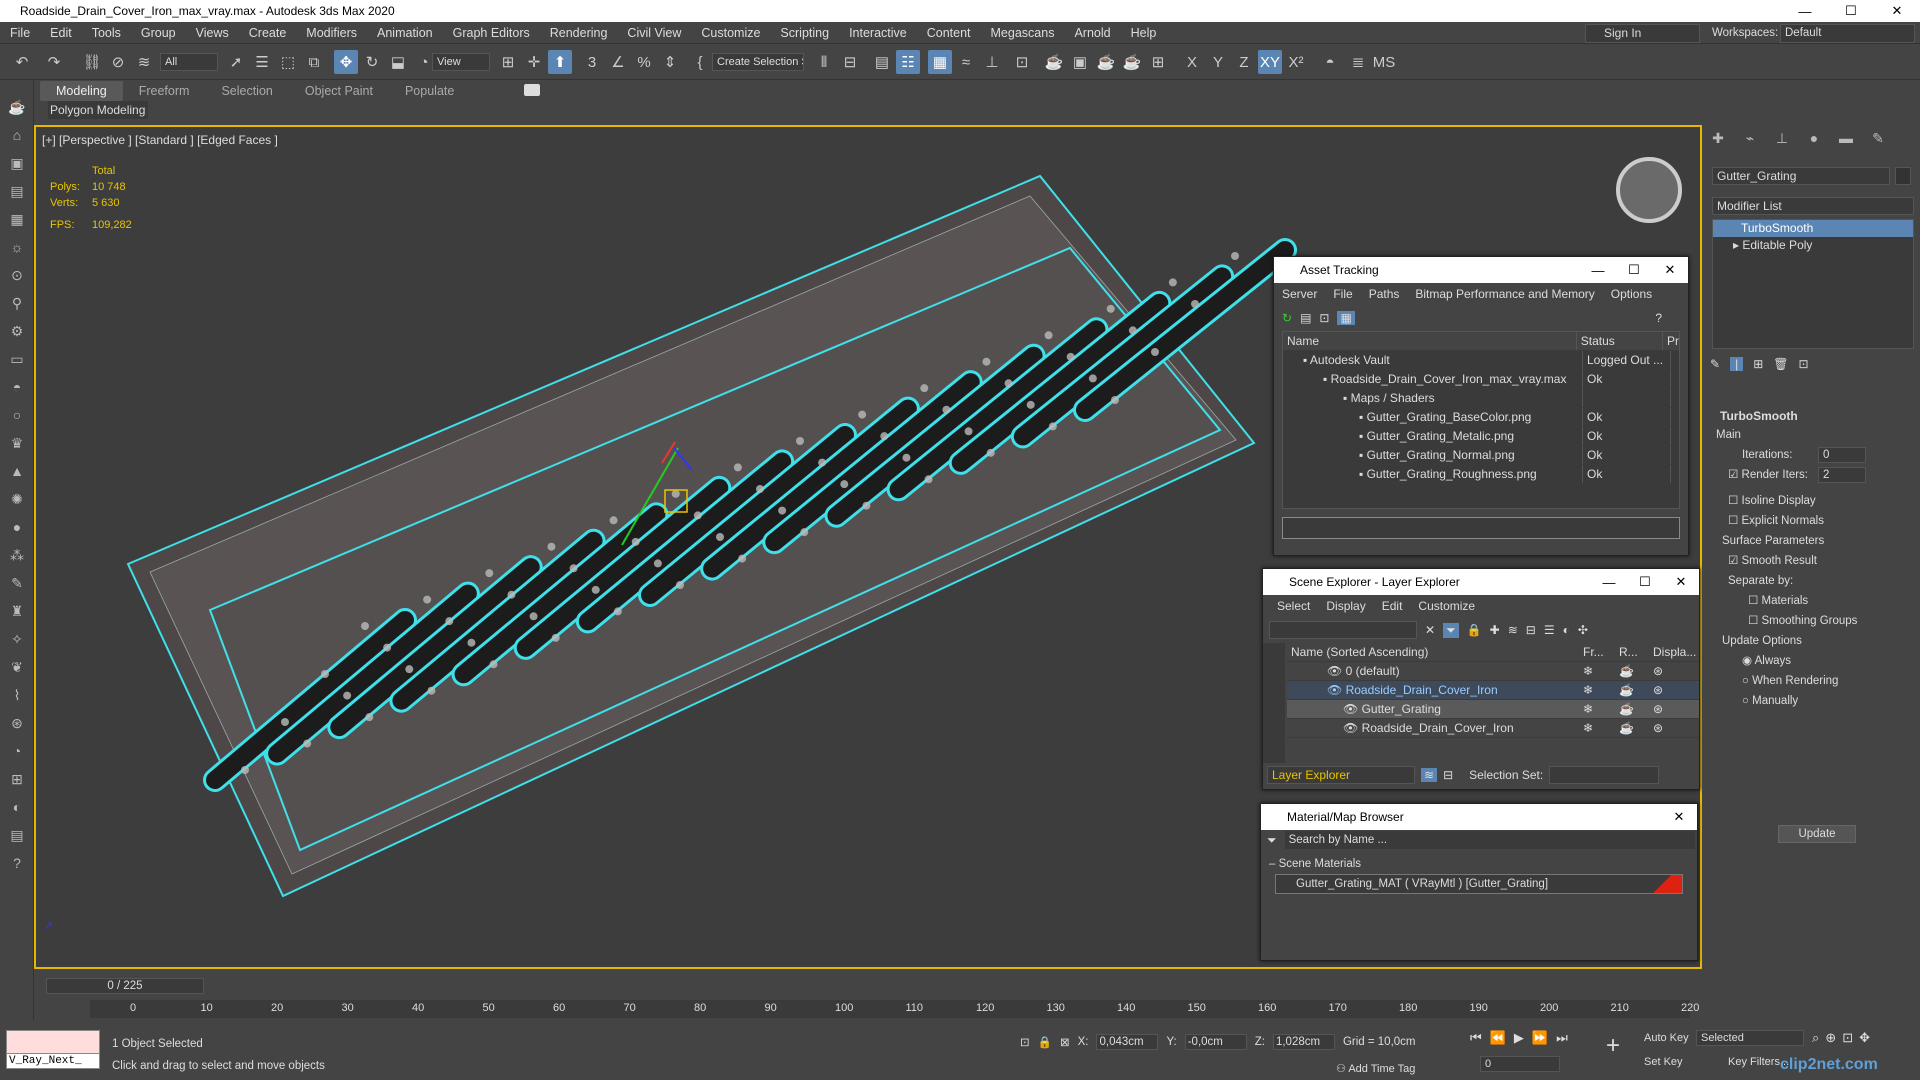 Image resolution: width=1920 pixels, height=1080 pixels. Describe the element at coordinates (17, 639) in the screenshot. I see `gizmo-icon: ✧` at that location.